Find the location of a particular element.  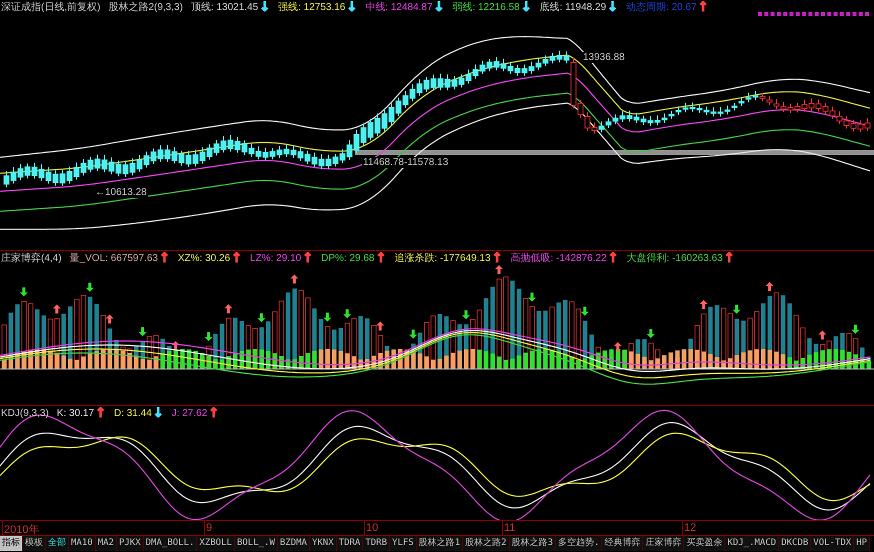

indicator-tab: 股林之路1 is located at coordinates (440, 543).